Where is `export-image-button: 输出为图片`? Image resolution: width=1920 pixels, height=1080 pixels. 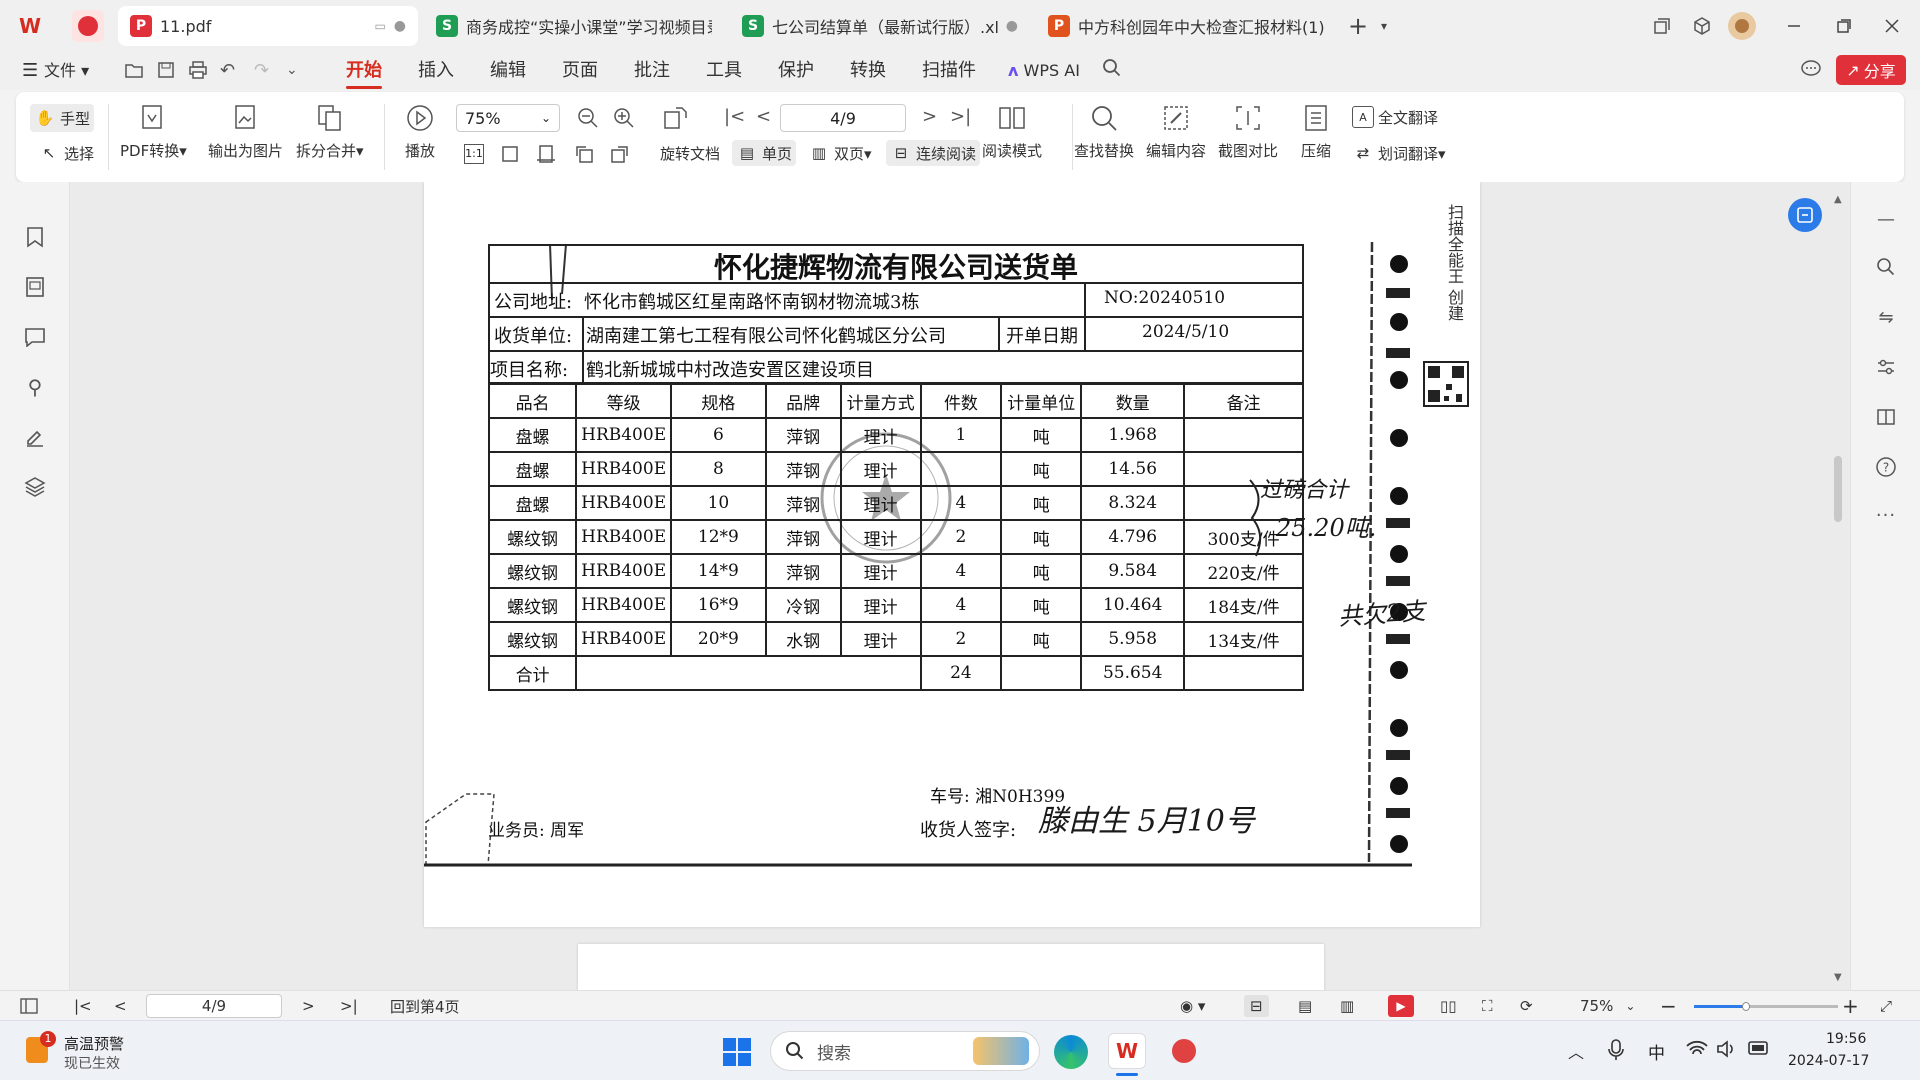
export-image-button: 输出为图片 is located at coordinates (245, 131).